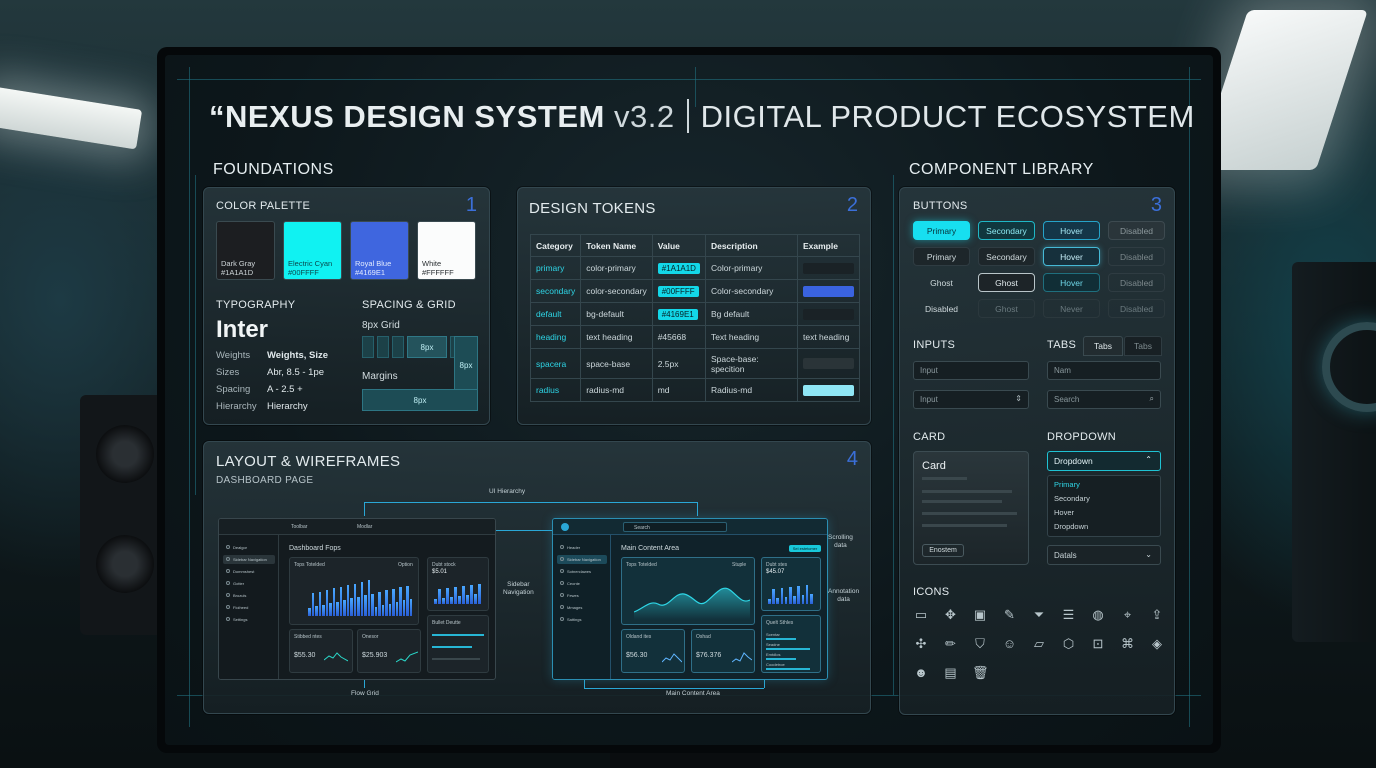 The width and height of the screenshot is (1376, 768). Describe the element at coordinates (921, 615) in the screenshot. I see `monitor-icon: ▭` at that location.